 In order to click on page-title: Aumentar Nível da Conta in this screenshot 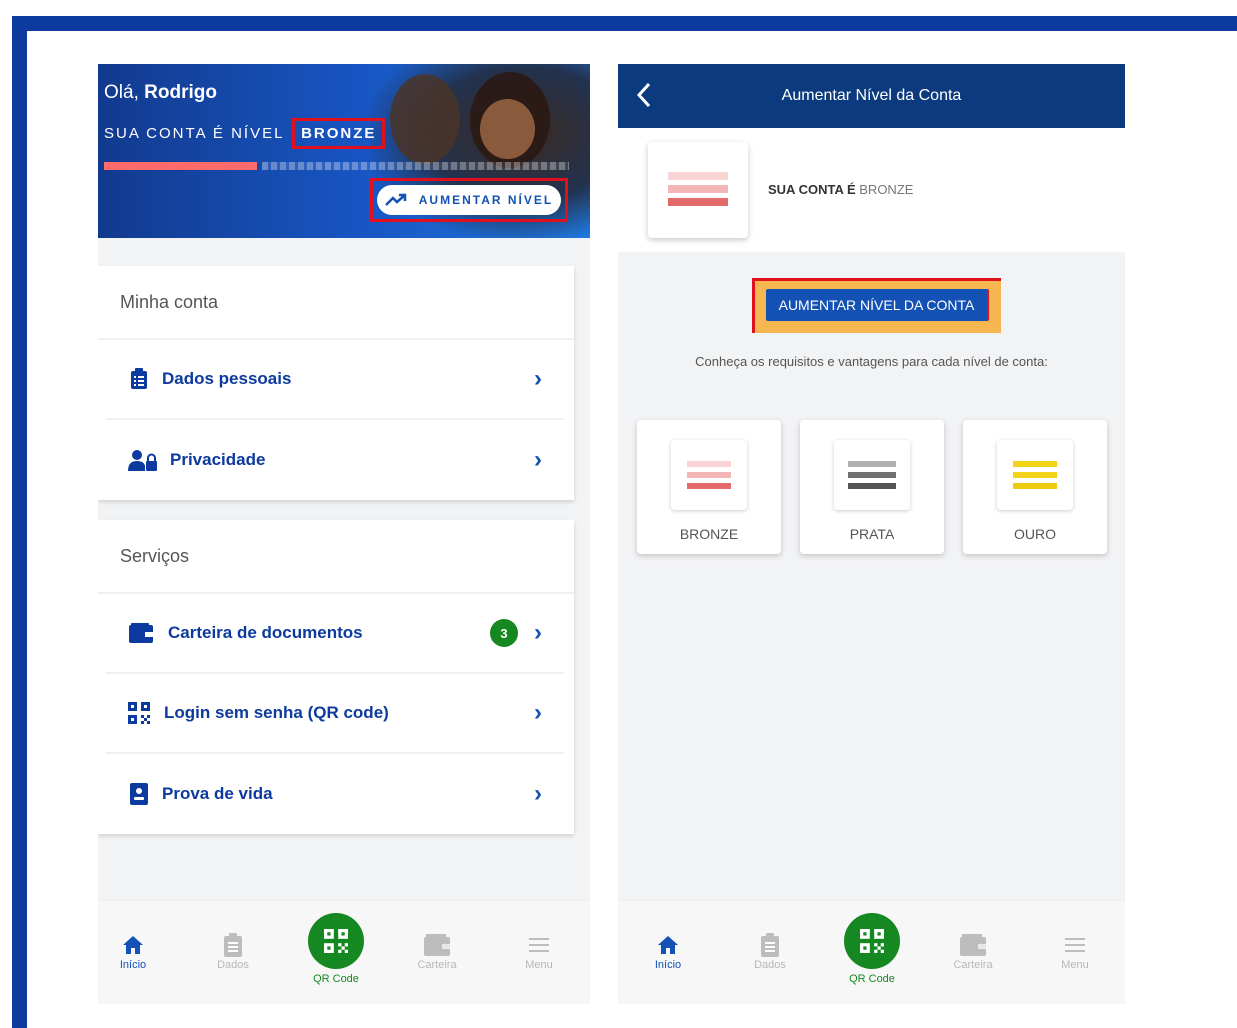, I will do `click(871, 95)`.